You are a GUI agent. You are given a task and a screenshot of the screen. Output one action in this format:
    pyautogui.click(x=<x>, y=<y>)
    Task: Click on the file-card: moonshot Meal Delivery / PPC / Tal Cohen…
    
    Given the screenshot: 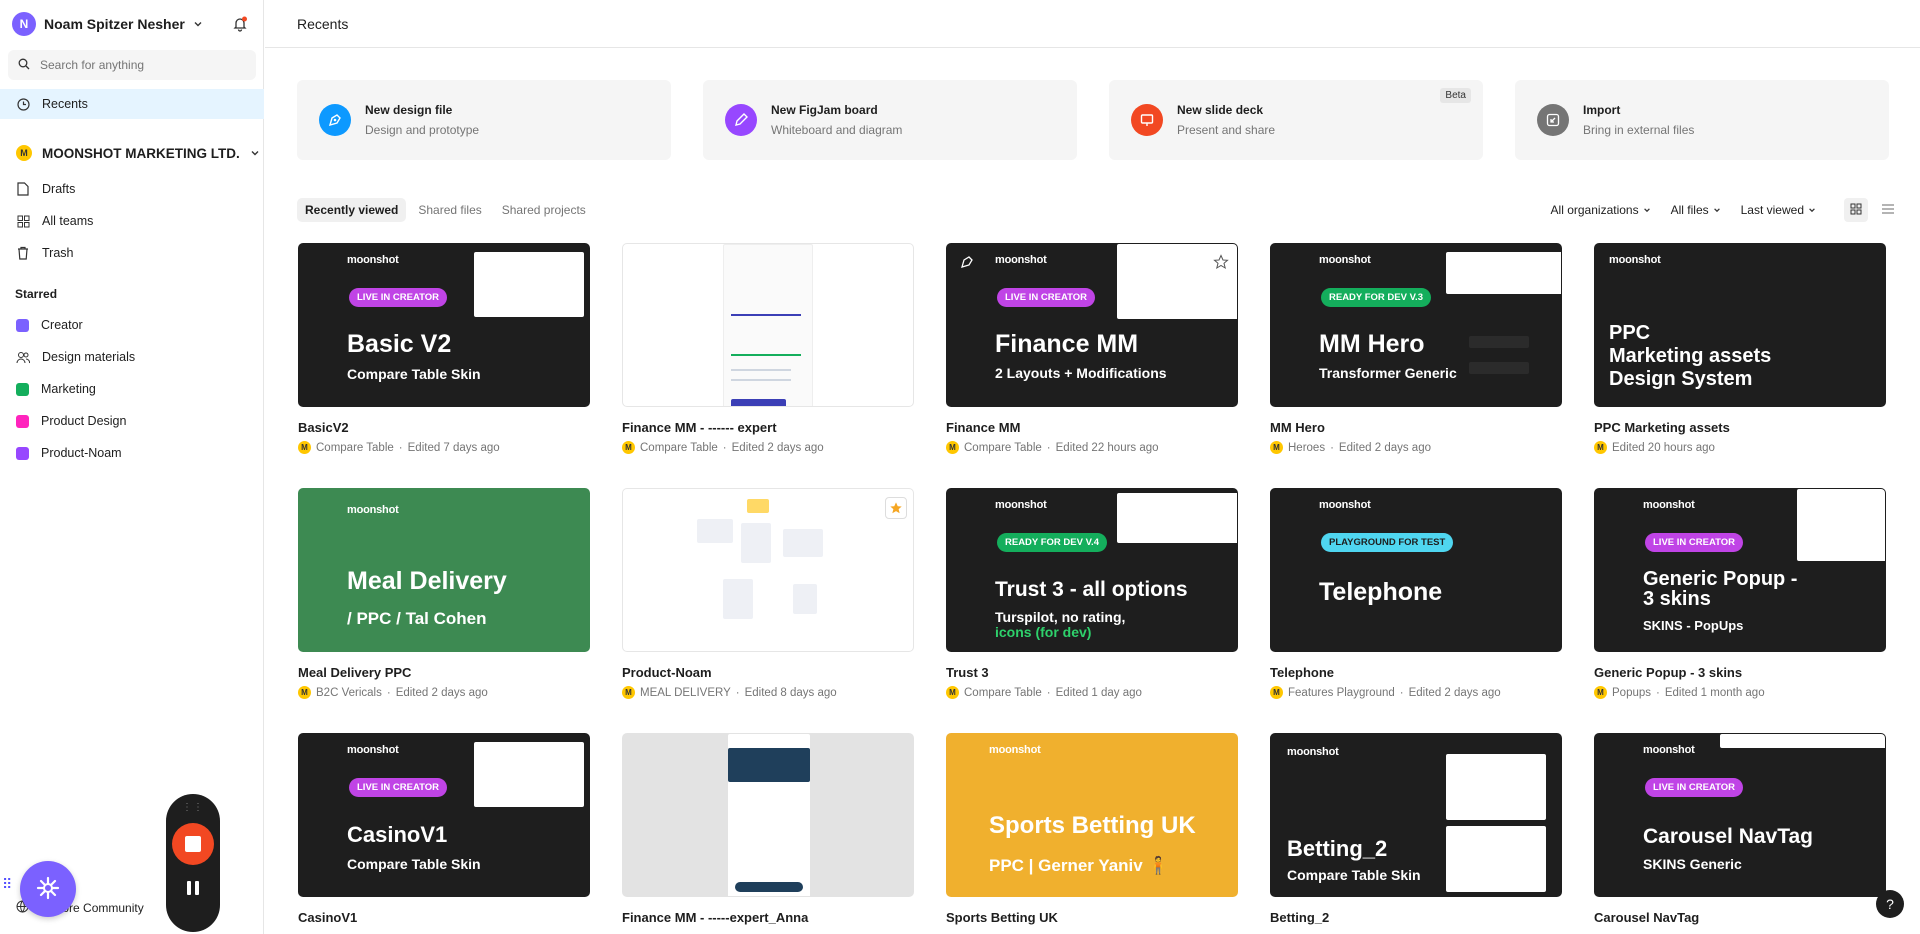 What is the action you would take?
    pyautogui.click(x=444, y=593)
    